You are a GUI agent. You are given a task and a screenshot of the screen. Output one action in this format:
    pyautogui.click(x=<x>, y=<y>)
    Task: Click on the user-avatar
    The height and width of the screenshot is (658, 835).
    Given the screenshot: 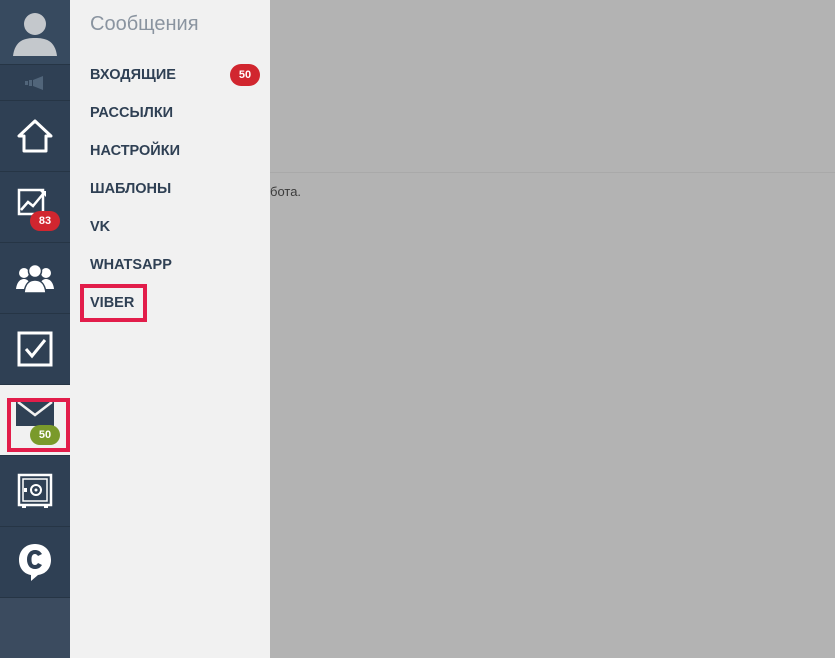 What is the action you would take?
    pyautogui.click(x=35, y=32)
    